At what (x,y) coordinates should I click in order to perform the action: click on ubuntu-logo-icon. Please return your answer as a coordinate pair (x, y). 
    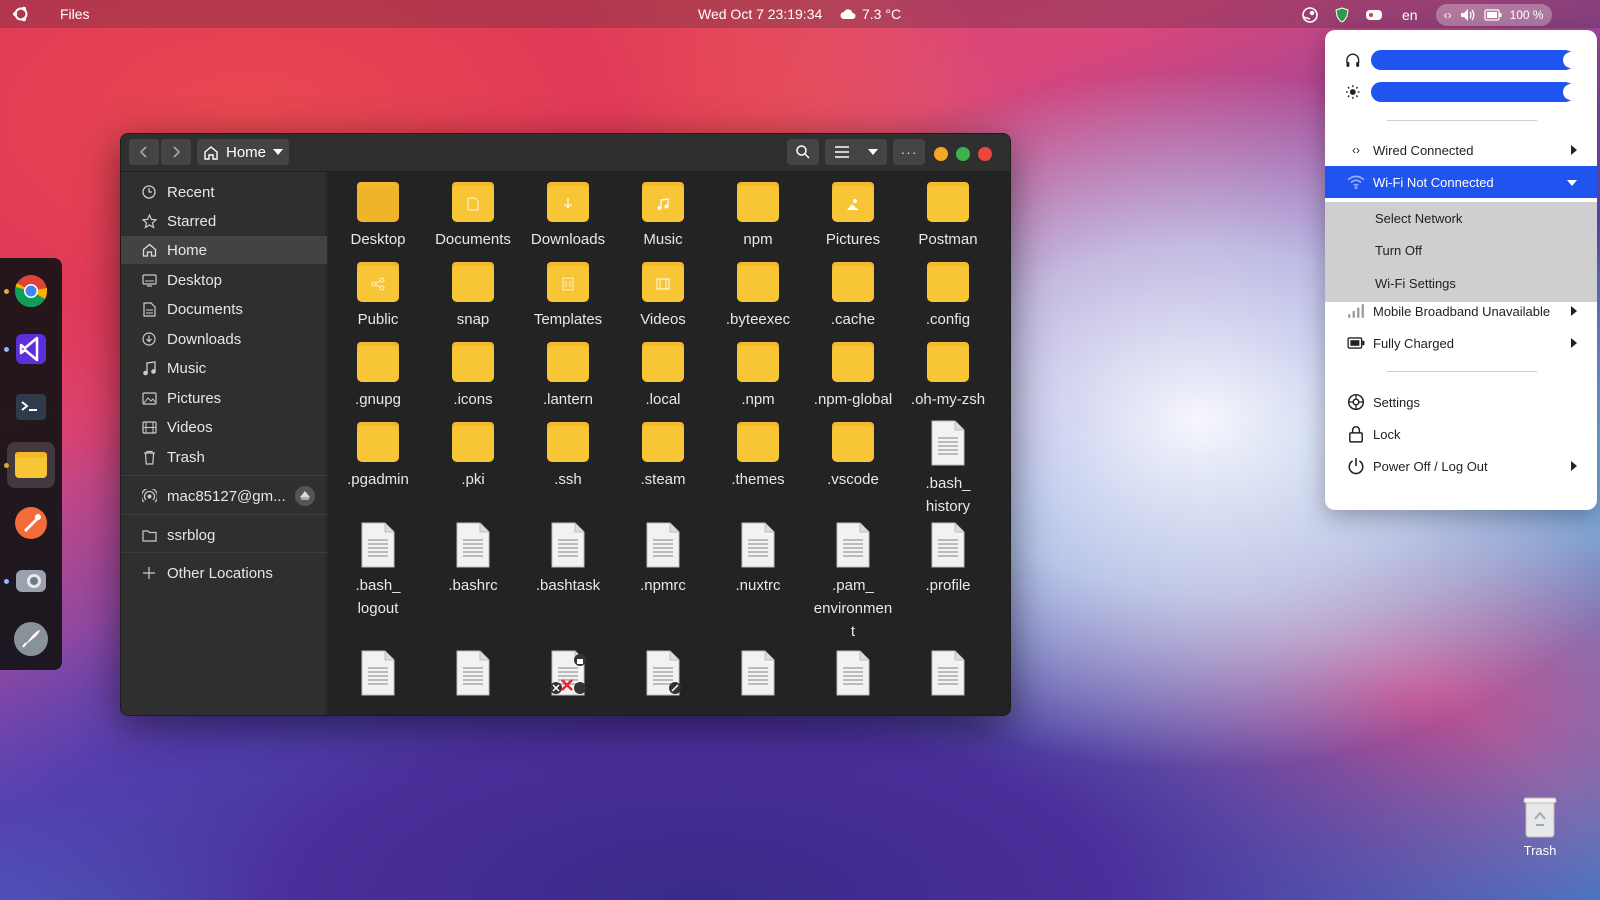
    Looking at the image, I should click on (21, 14).